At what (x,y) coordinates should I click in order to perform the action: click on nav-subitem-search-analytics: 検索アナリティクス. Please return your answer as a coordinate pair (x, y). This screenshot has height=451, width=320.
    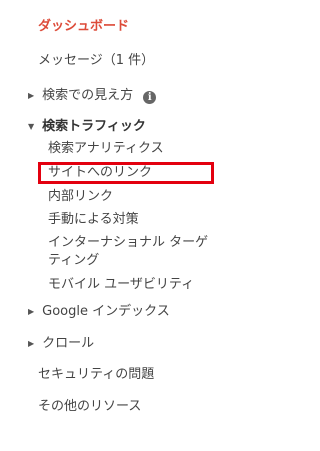
    Looking at the image, I should click on (160, 149).